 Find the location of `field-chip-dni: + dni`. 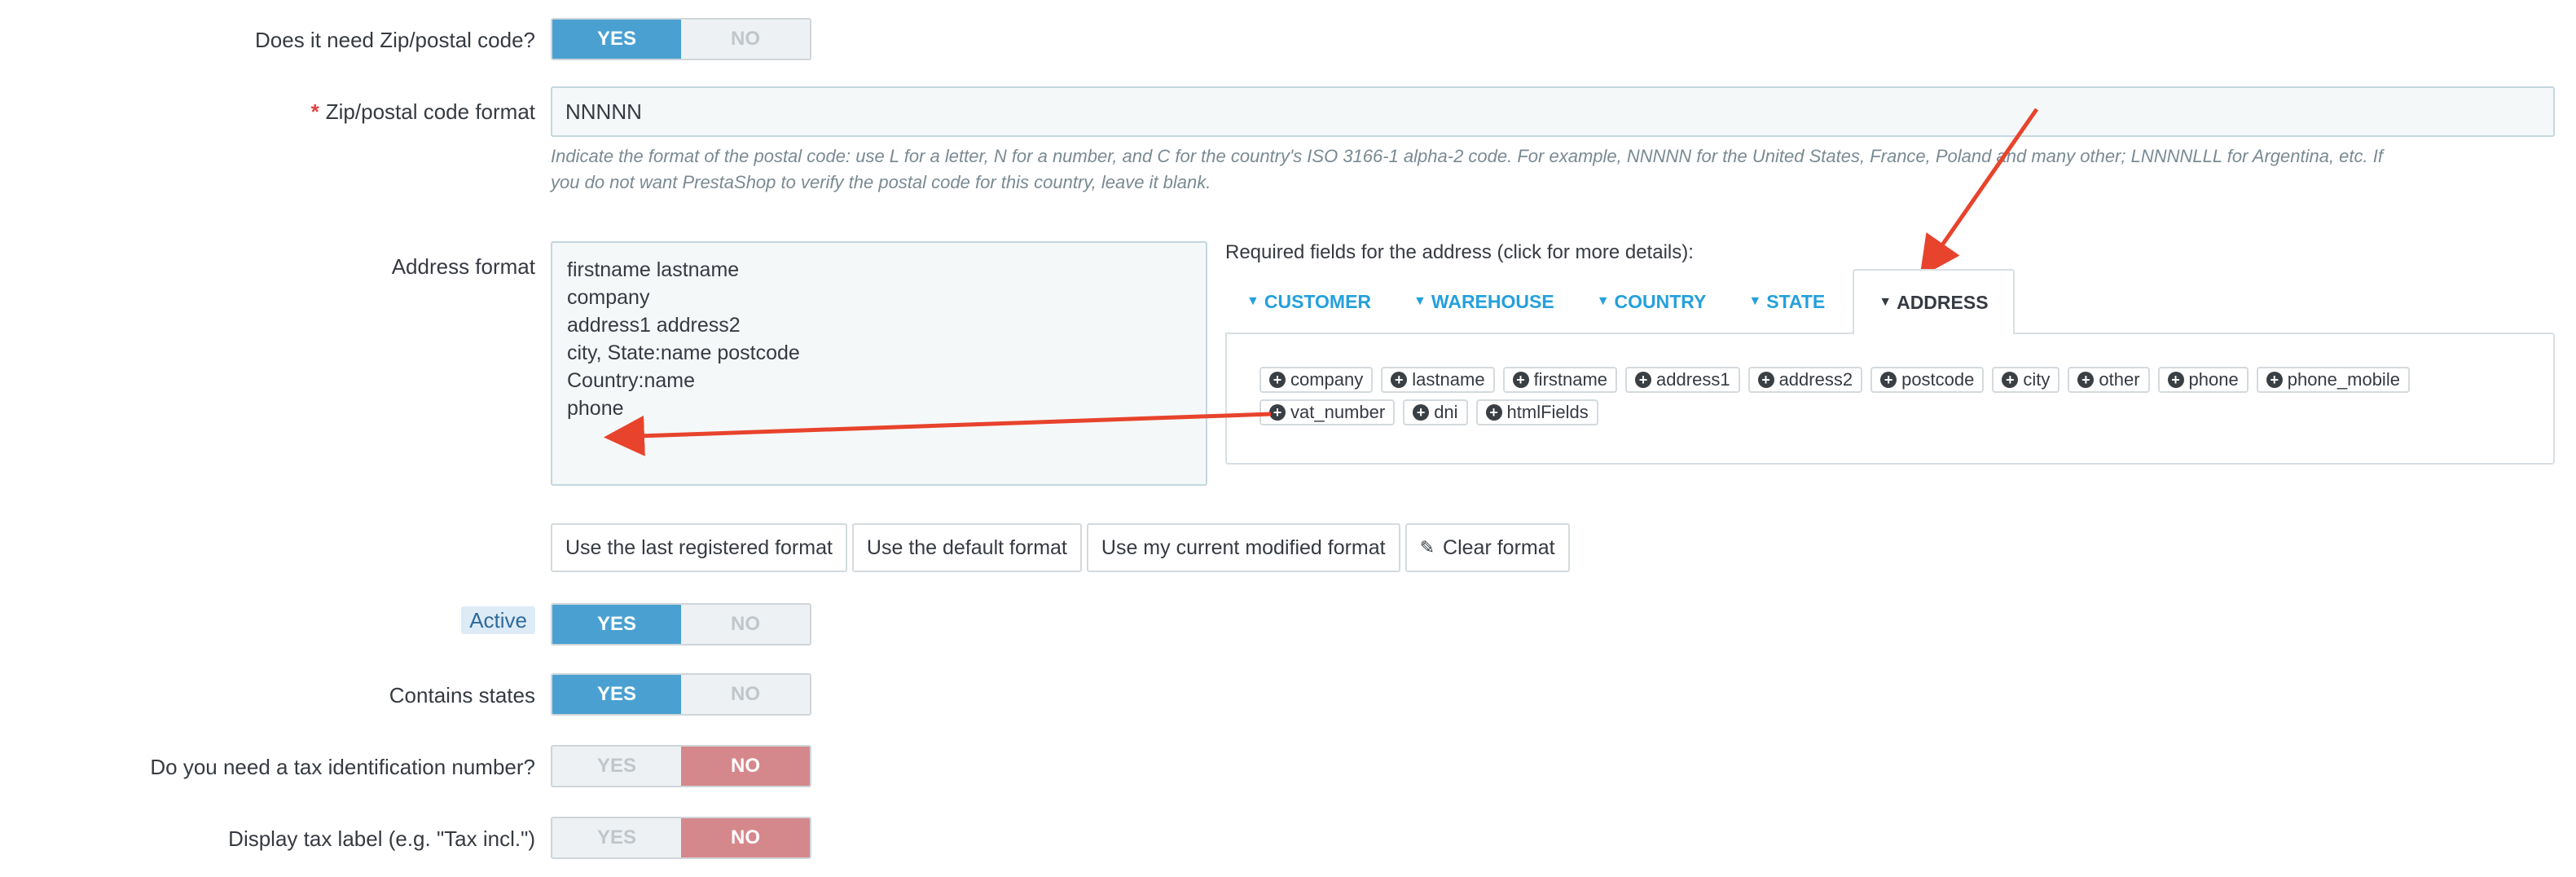

field-chip-dni: + dni is located at coordinates (1435, 412).